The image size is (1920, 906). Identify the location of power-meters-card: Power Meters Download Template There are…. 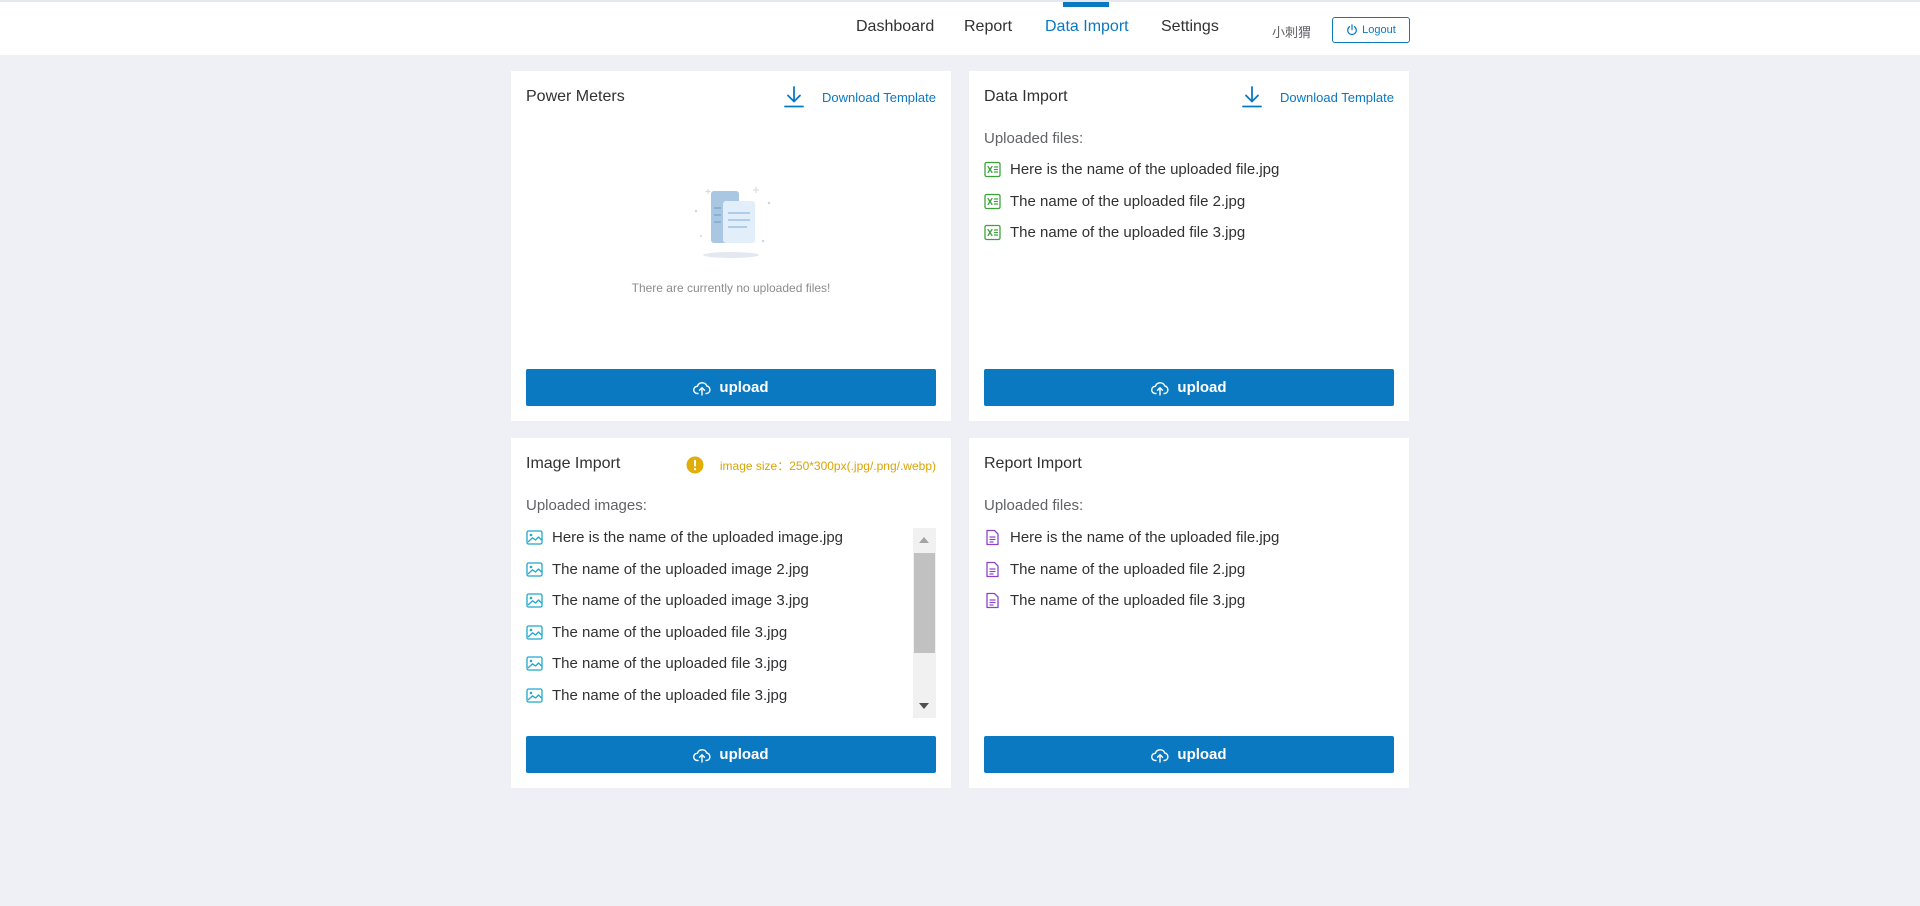
(731, 246).